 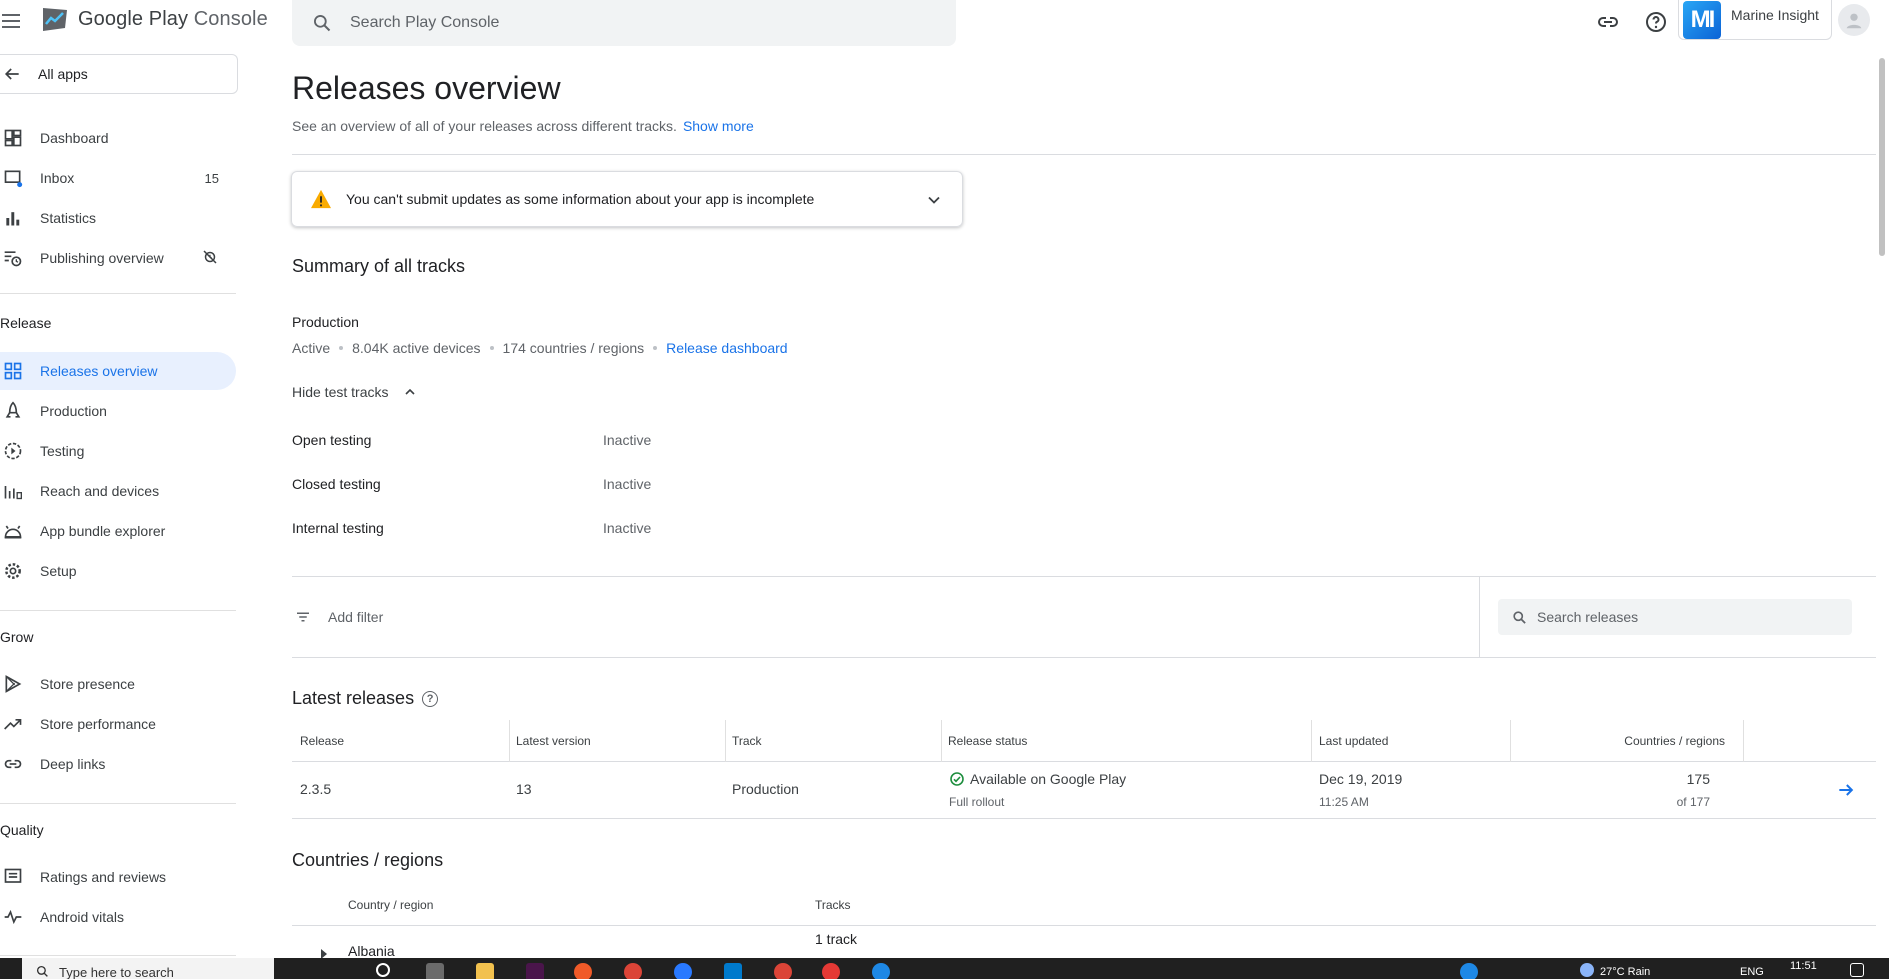 I want to click on all-apps-button: All apps, so click(x=119, y=74).